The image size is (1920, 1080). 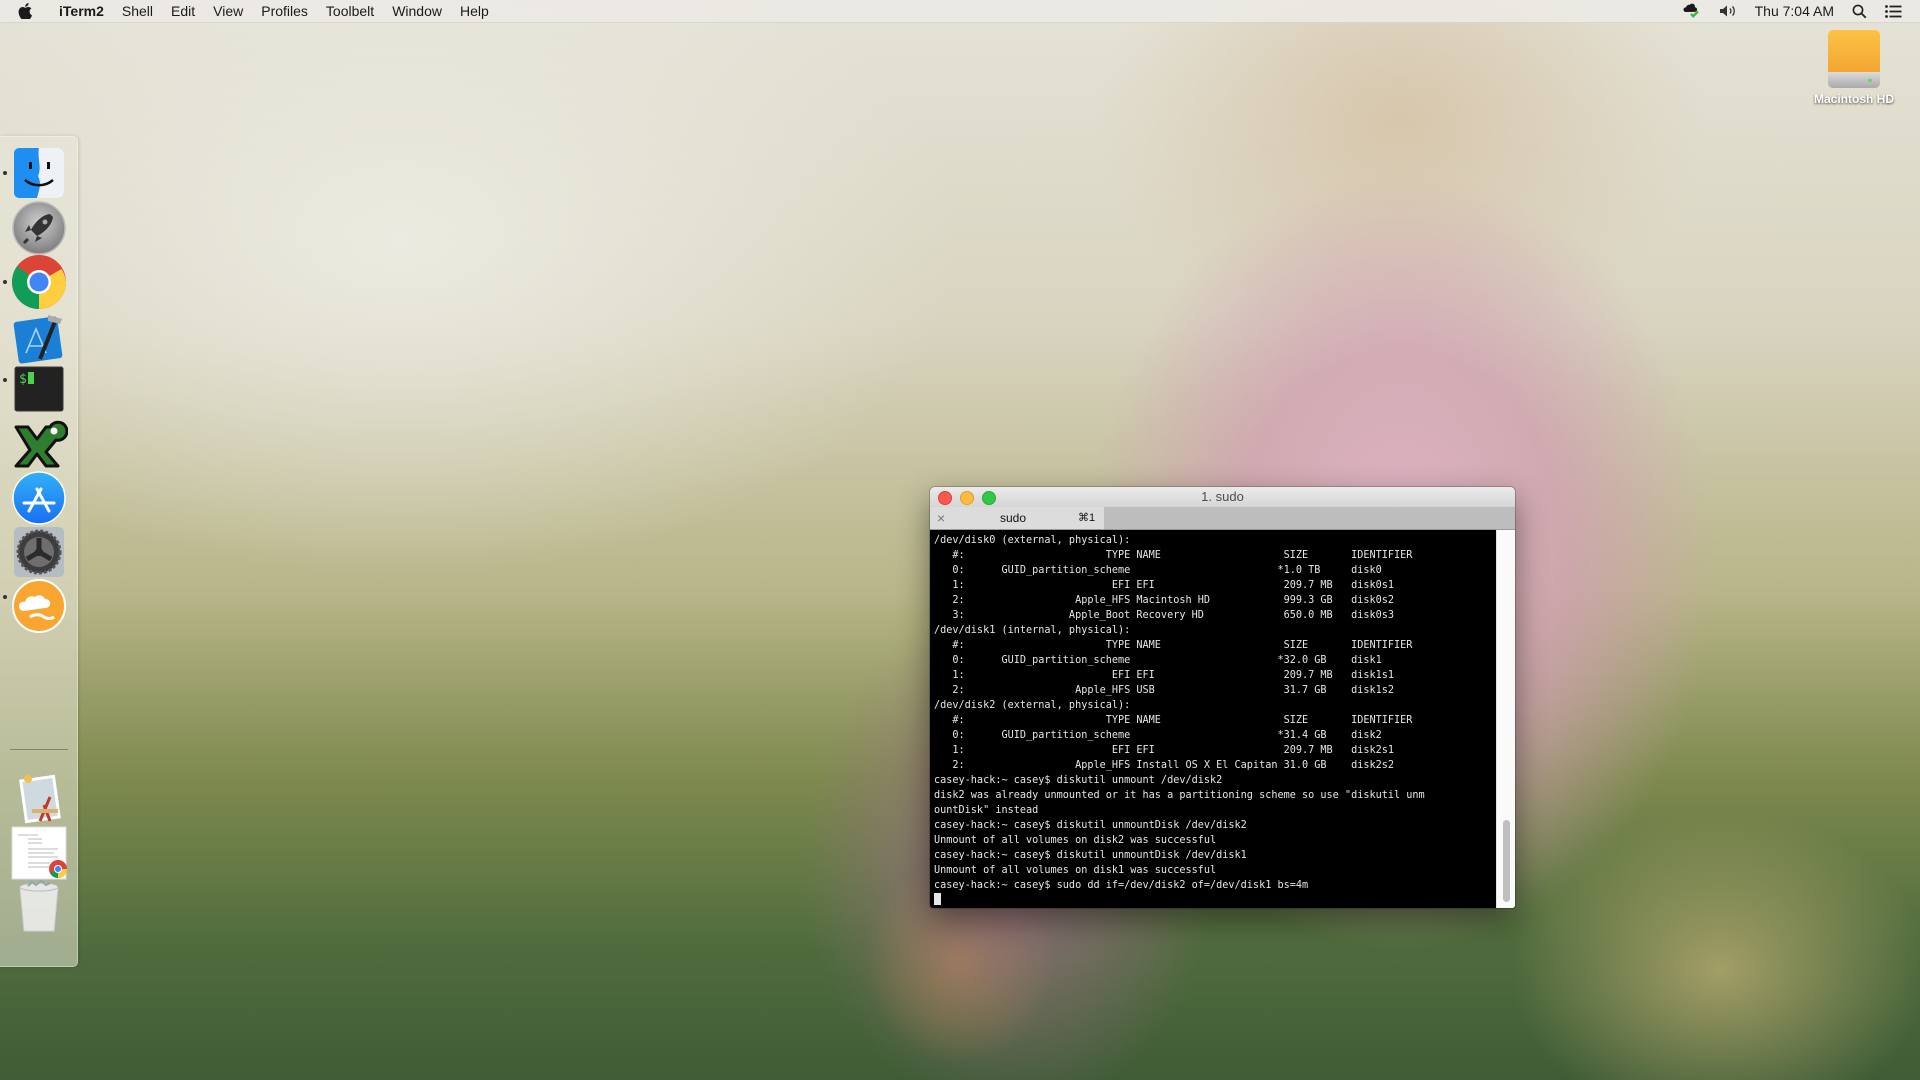 I want to click on tab-sudo: × sudo ⌘1, so click(x=1017, y=518).